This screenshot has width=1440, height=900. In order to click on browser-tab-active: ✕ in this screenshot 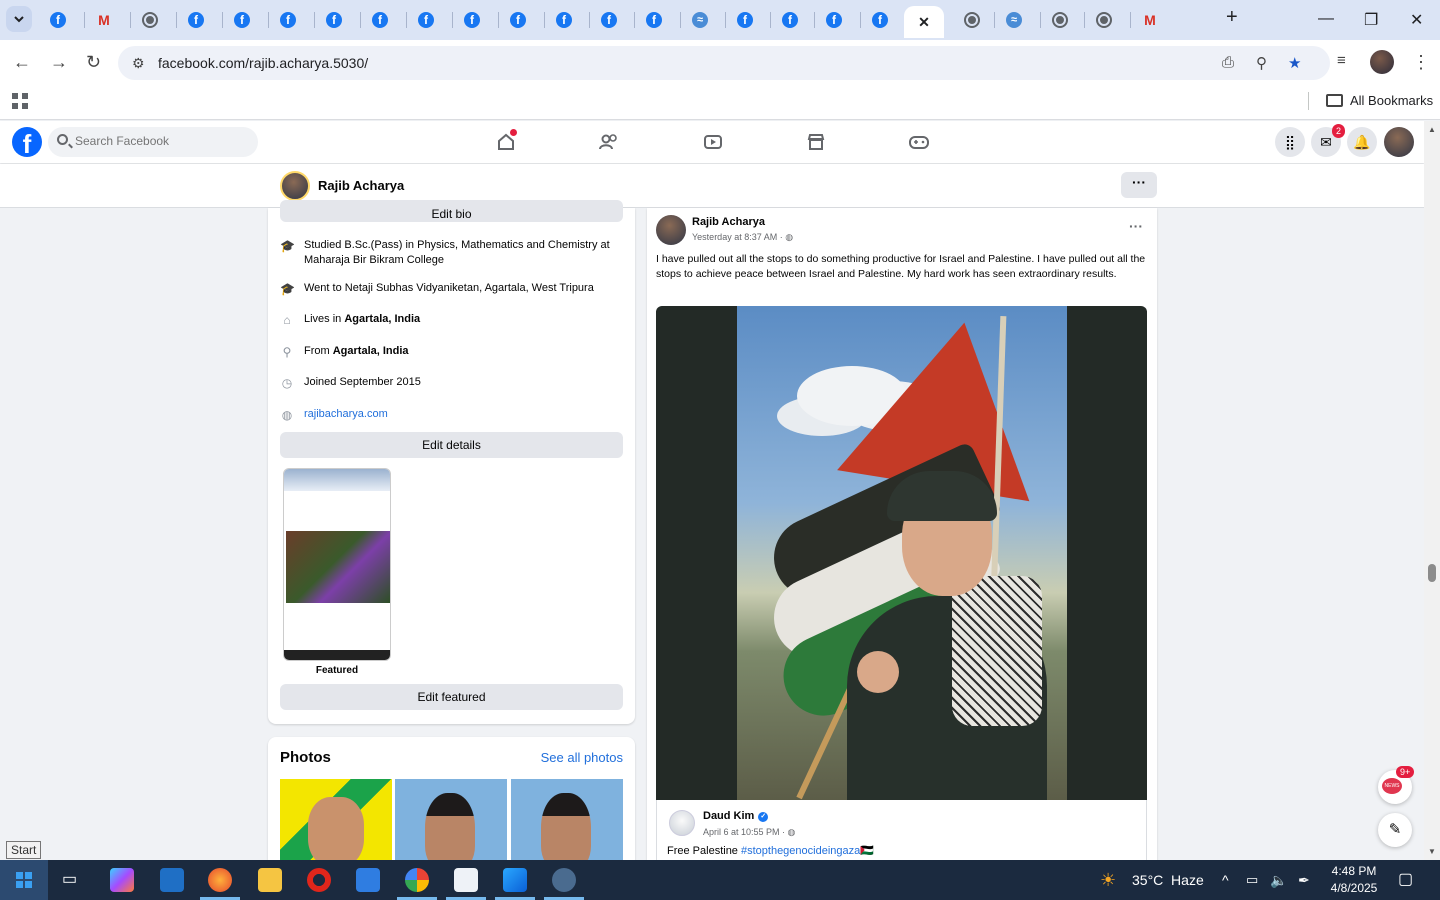, I will do `click(924, 22)`.